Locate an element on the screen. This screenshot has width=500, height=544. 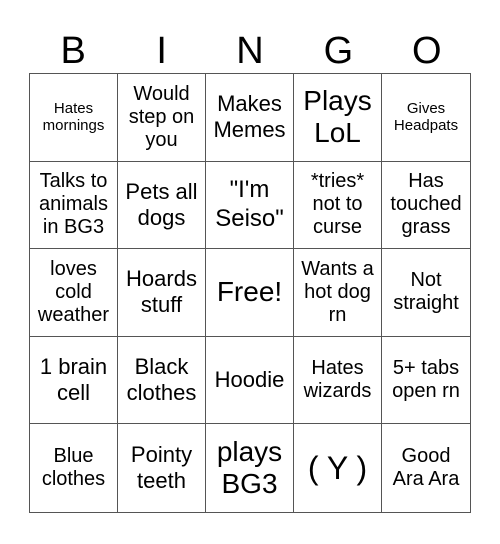
header-letter-i: I is located at coordinates (161, 51).